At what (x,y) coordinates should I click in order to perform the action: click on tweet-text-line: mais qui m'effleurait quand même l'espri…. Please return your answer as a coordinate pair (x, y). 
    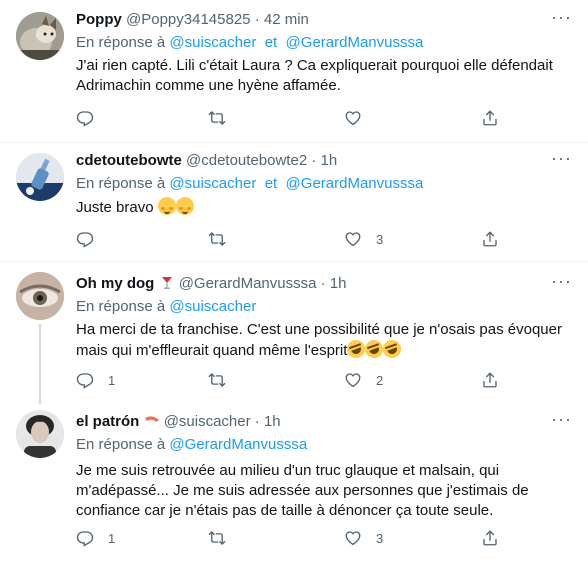
    Looking at the image, I should click on (212, 350).